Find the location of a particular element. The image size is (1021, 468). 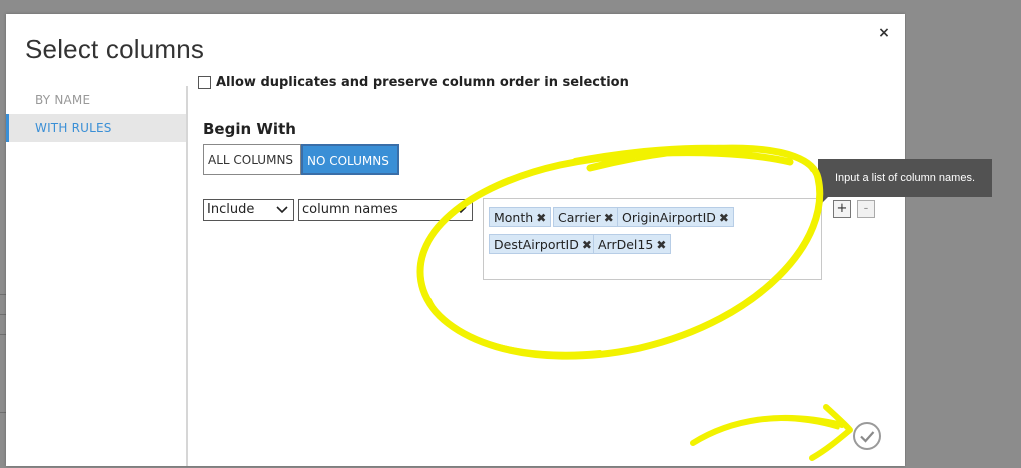

begin-with-label: Begin With is located at coordinates (249, 129).